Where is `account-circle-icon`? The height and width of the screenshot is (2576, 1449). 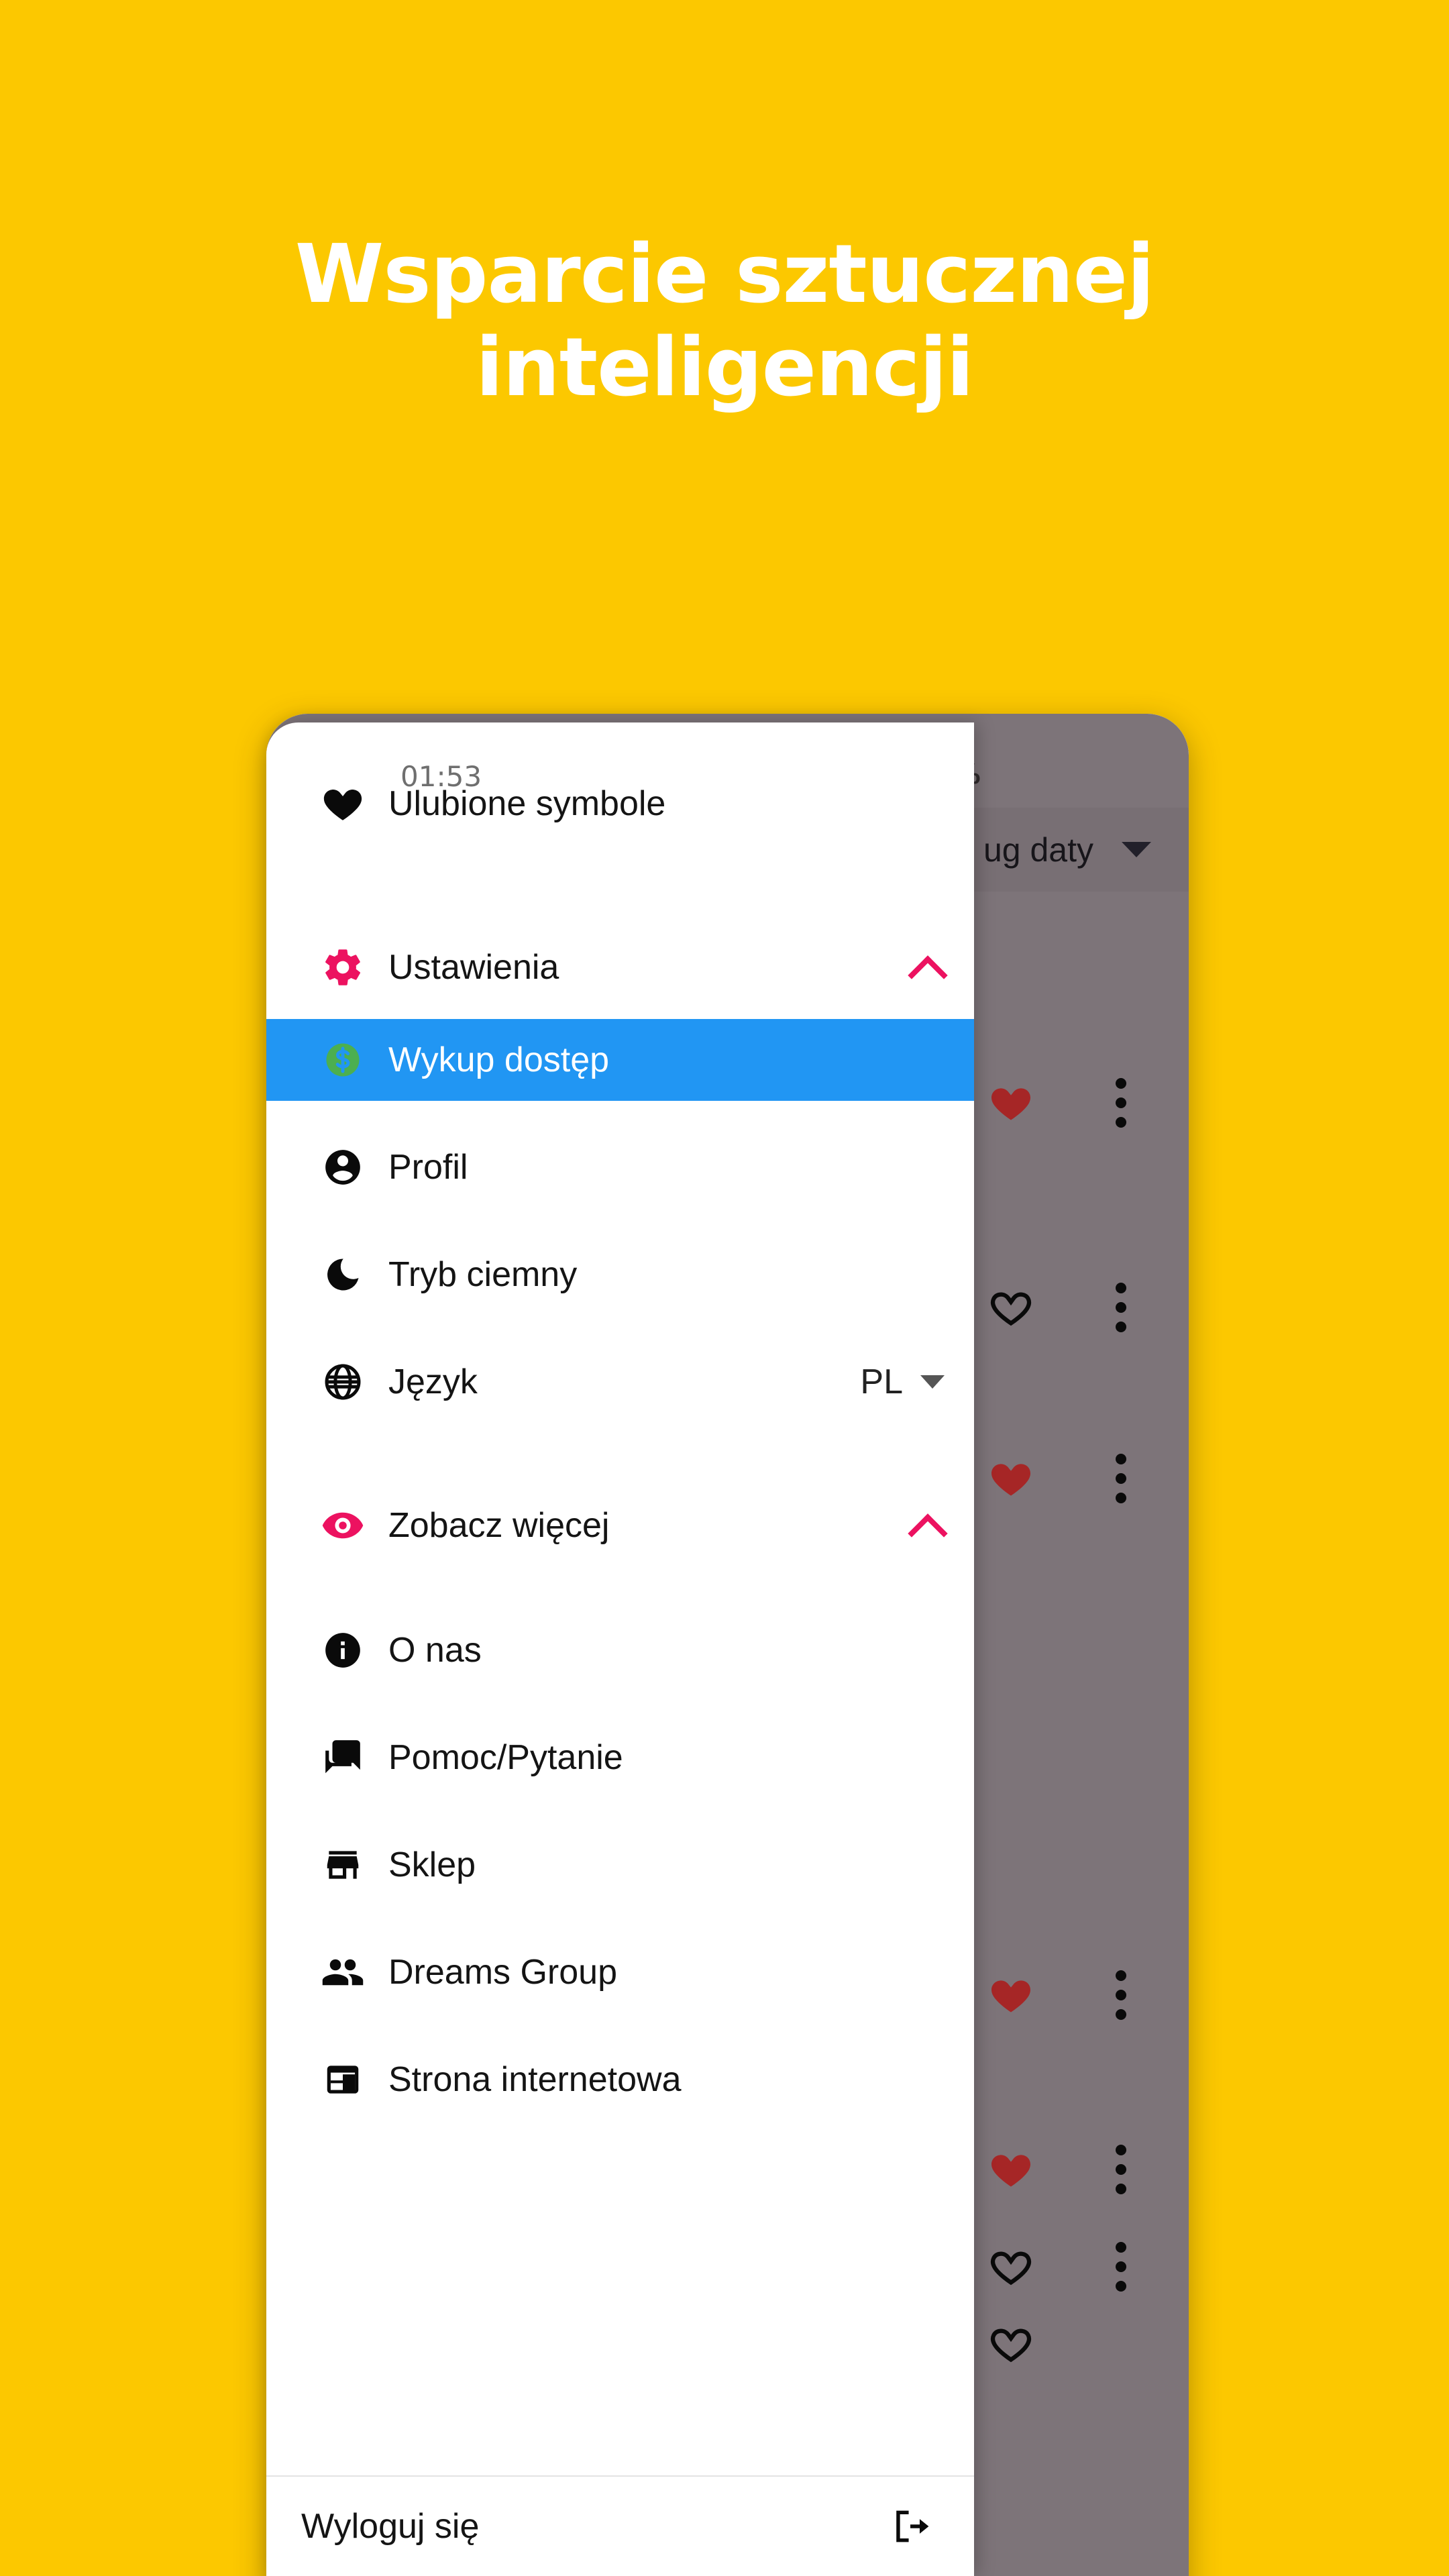 account-circle-icon is located at coordinates (343, 1167).